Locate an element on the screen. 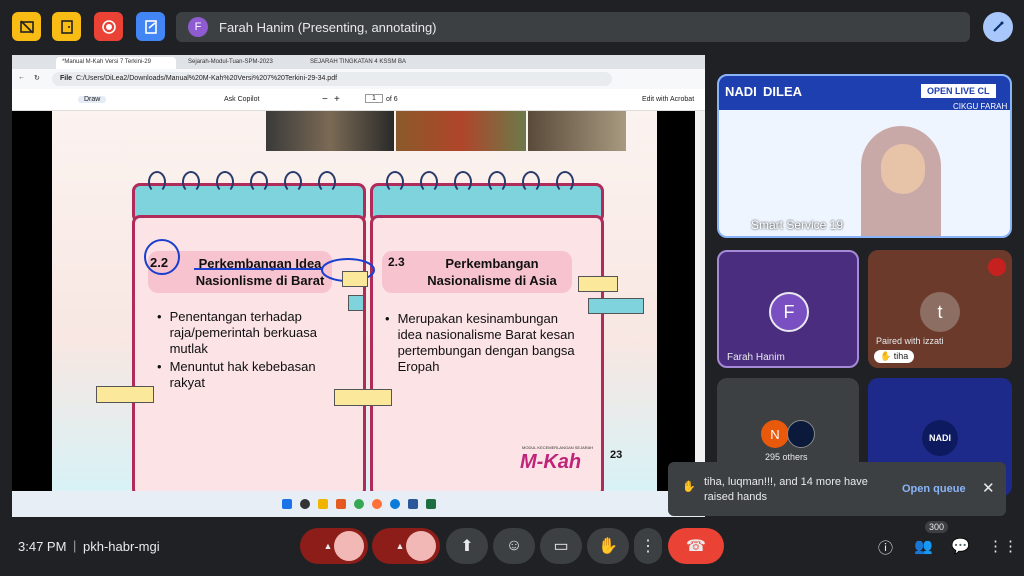 The height and width of the screenshot is (576, 1024). more-icon: ⋮ is located at coordinates (648, 546).